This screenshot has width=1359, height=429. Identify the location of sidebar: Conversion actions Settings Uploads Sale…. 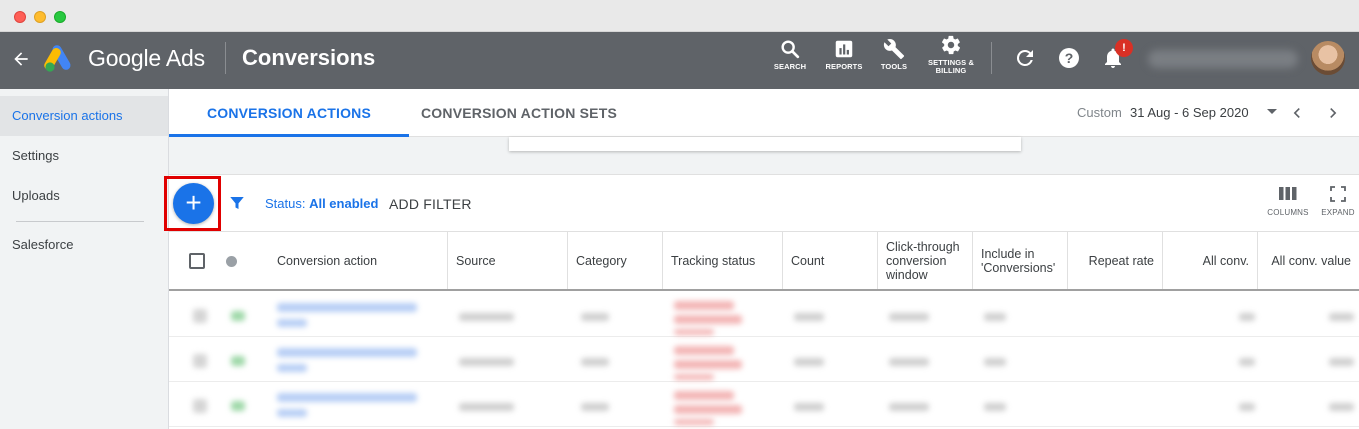
(84, 259).